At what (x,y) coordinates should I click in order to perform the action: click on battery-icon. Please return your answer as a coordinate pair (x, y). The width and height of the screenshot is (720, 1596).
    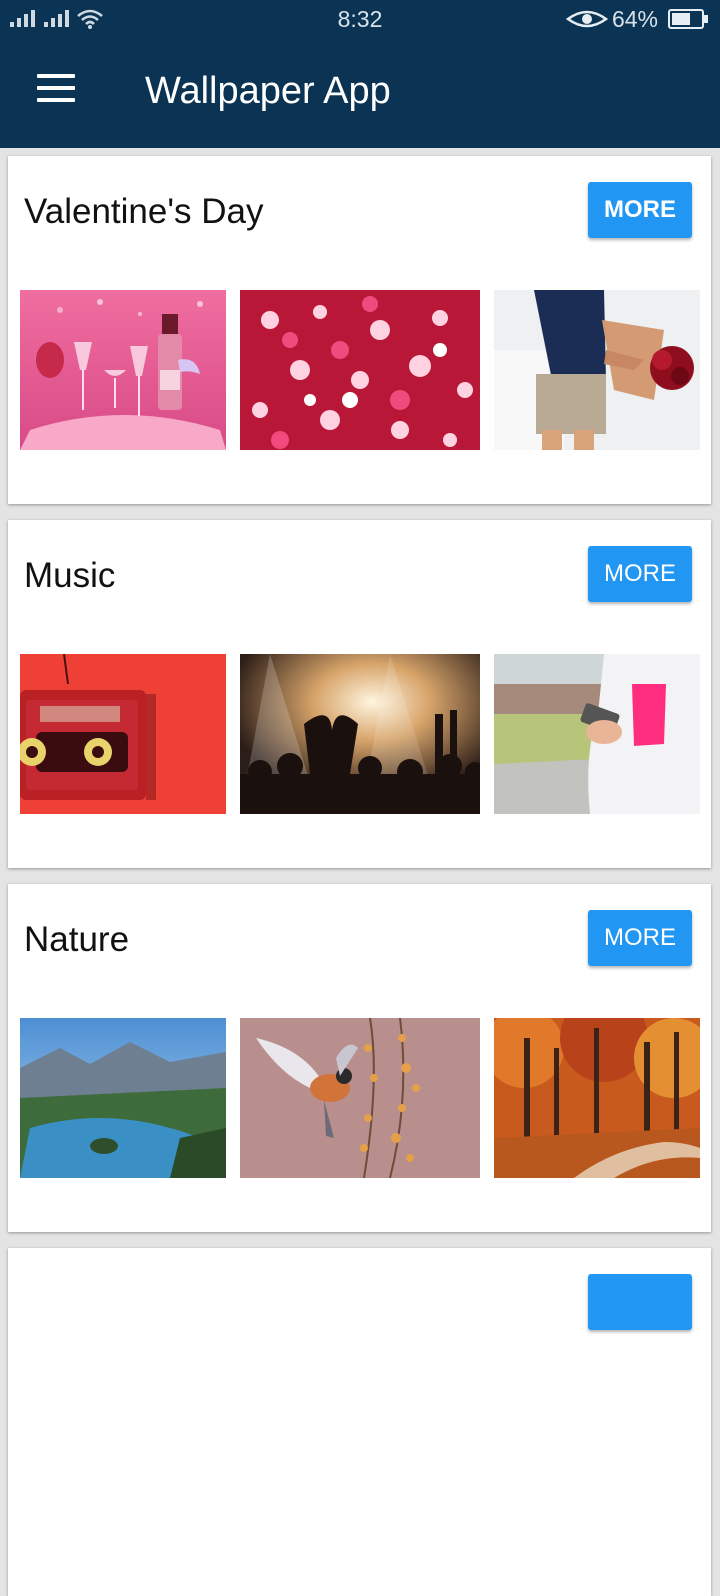
    Looking at the image, I should click on (688, 19).